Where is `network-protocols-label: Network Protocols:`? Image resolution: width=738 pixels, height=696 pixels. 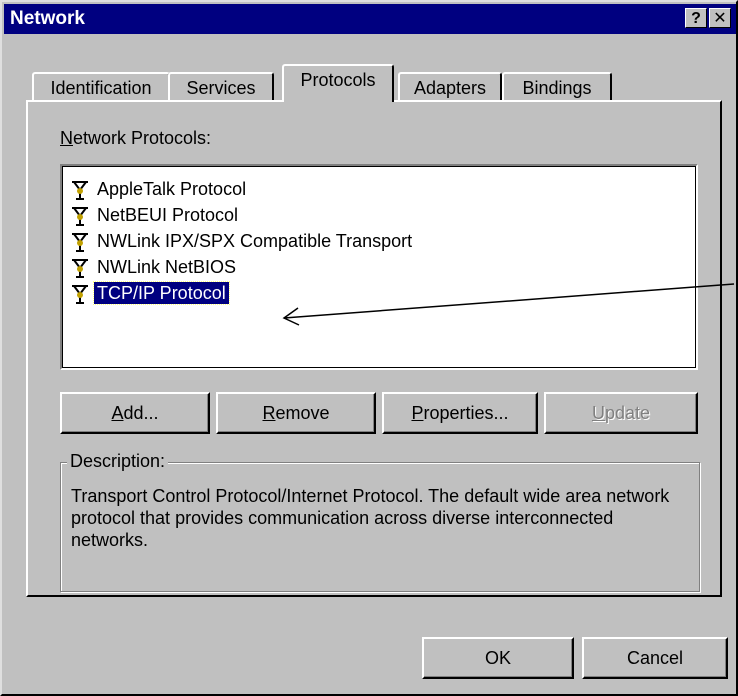
network-protocols-label: Network Protocols: is located at coordinates (136, 138).